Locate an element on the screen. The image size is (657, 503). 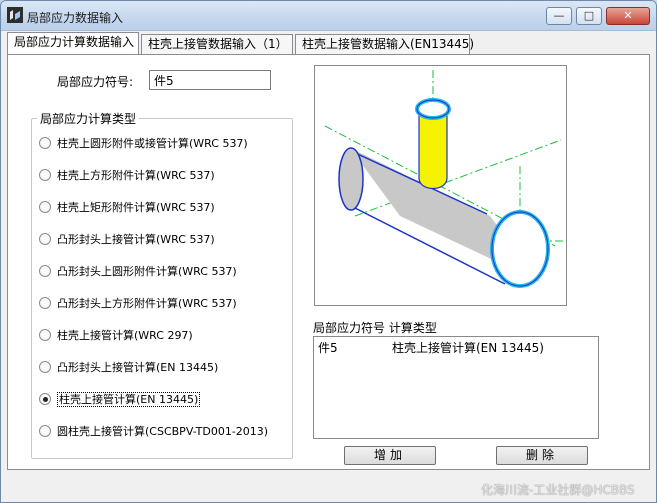
minimize-button: — is located at coordinates (559, 16).